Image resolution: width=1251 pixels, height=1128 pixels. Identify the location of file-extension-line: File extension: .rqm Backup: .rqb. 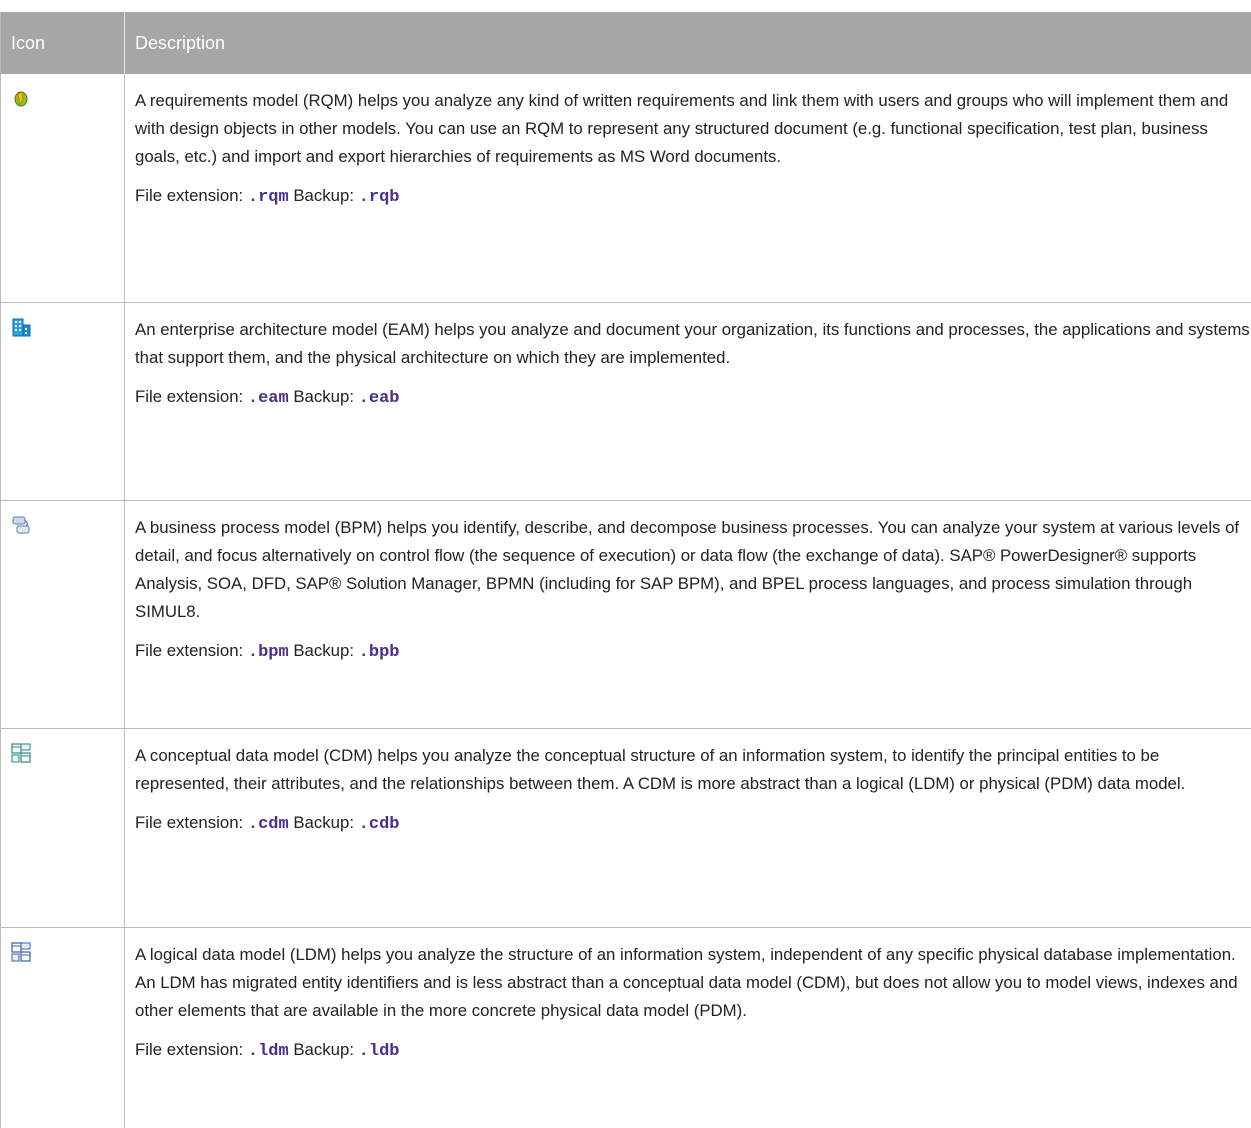
(693, 197).